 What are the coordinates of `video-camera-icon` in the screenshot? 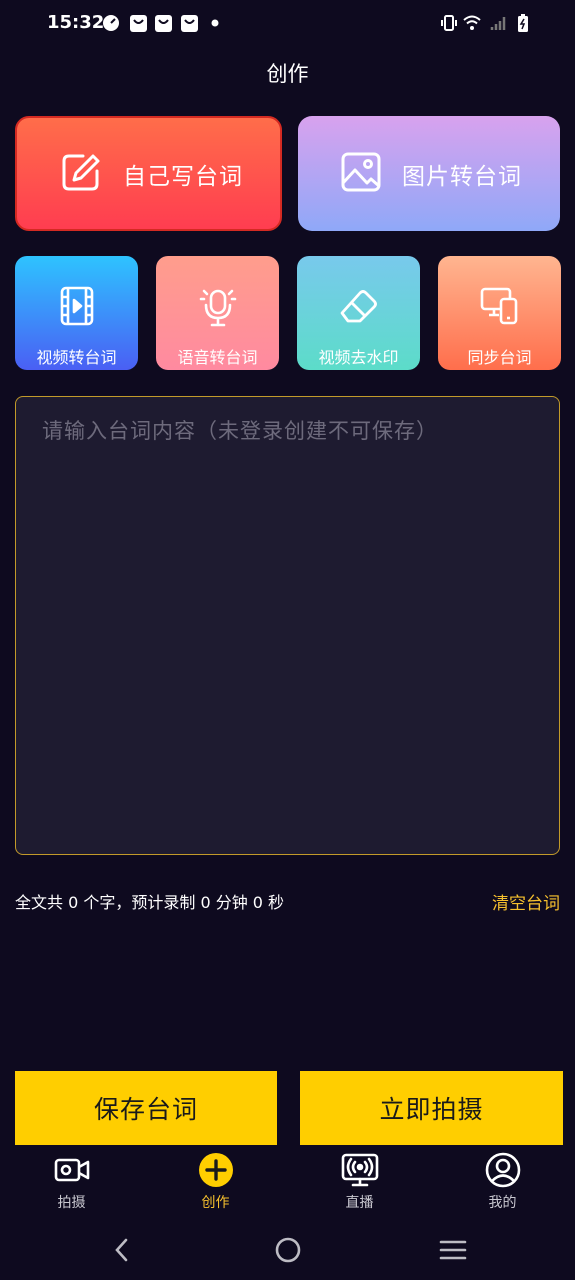 It's located at (72, 1170).